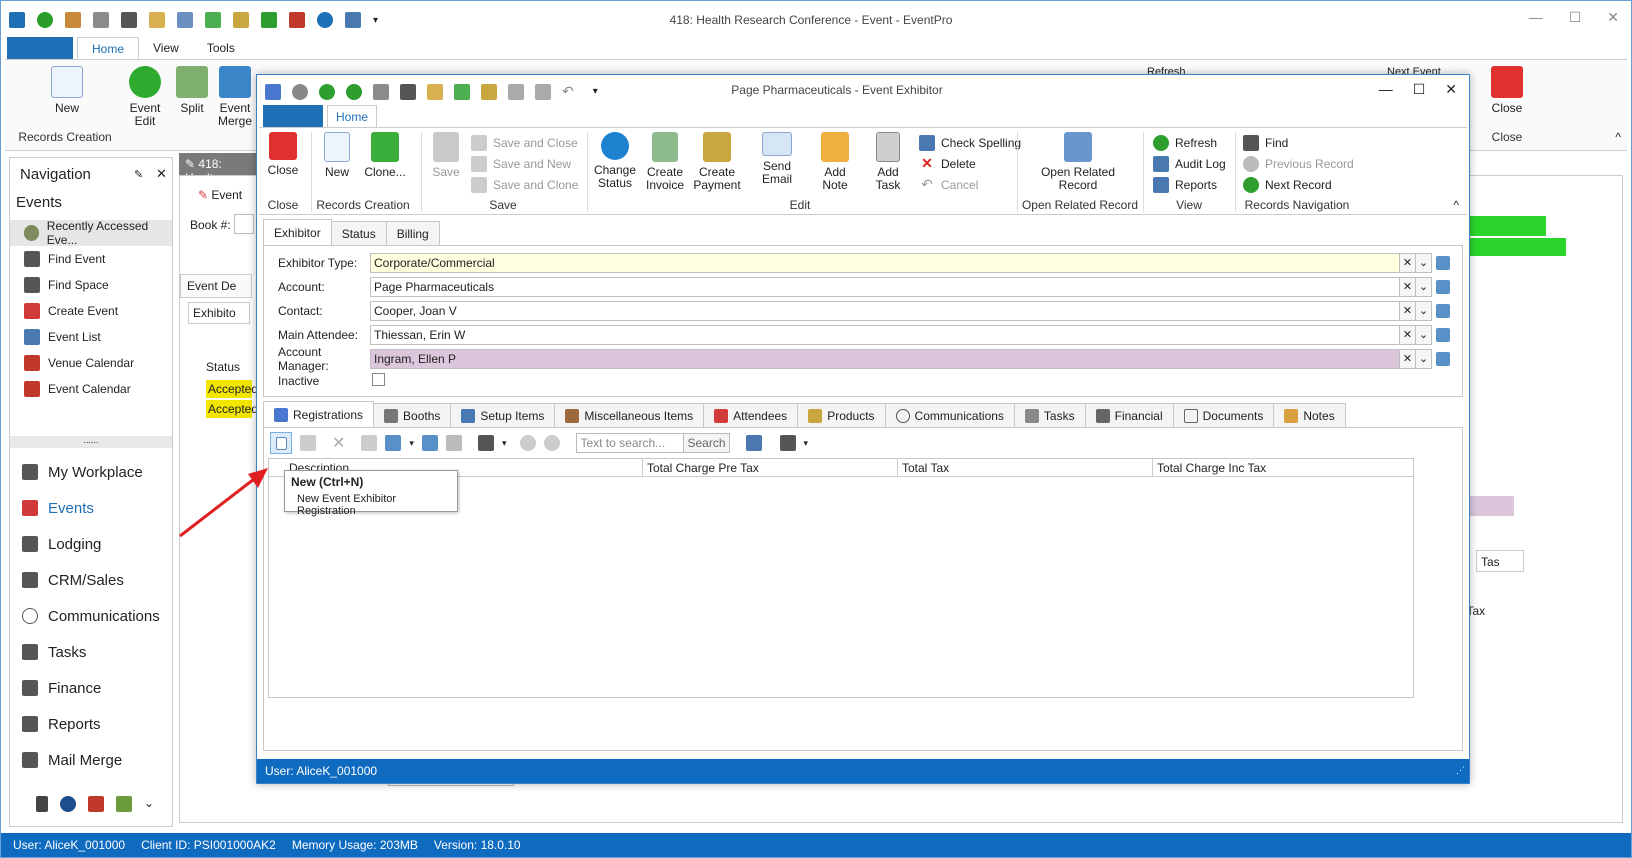  Describe the element at coordinates (91, 688) in the screenshot. I see `module-finance: Finance` at that location.